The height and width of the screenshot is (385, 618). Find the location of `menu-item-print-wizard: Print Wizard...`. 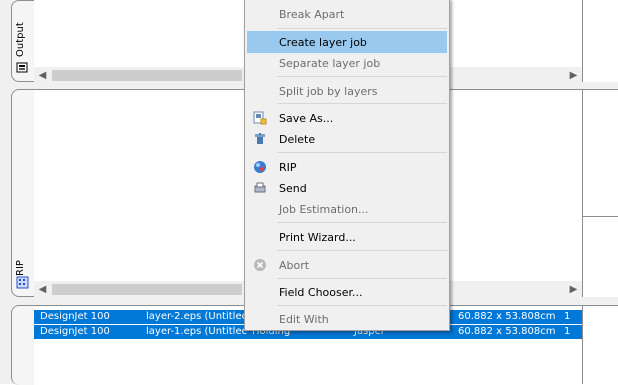

menu-item-print-wizard: Print Wizard... is located at coordinates (347, 237).